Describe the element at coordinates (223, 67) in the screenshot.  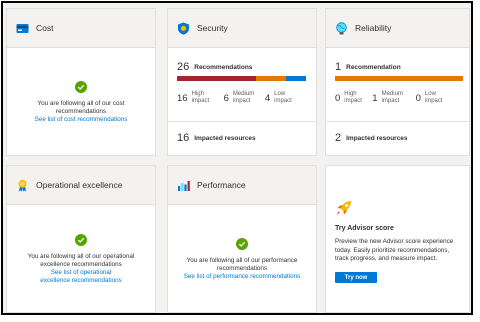
I see `security-rec-label: Recommendations` at that location.